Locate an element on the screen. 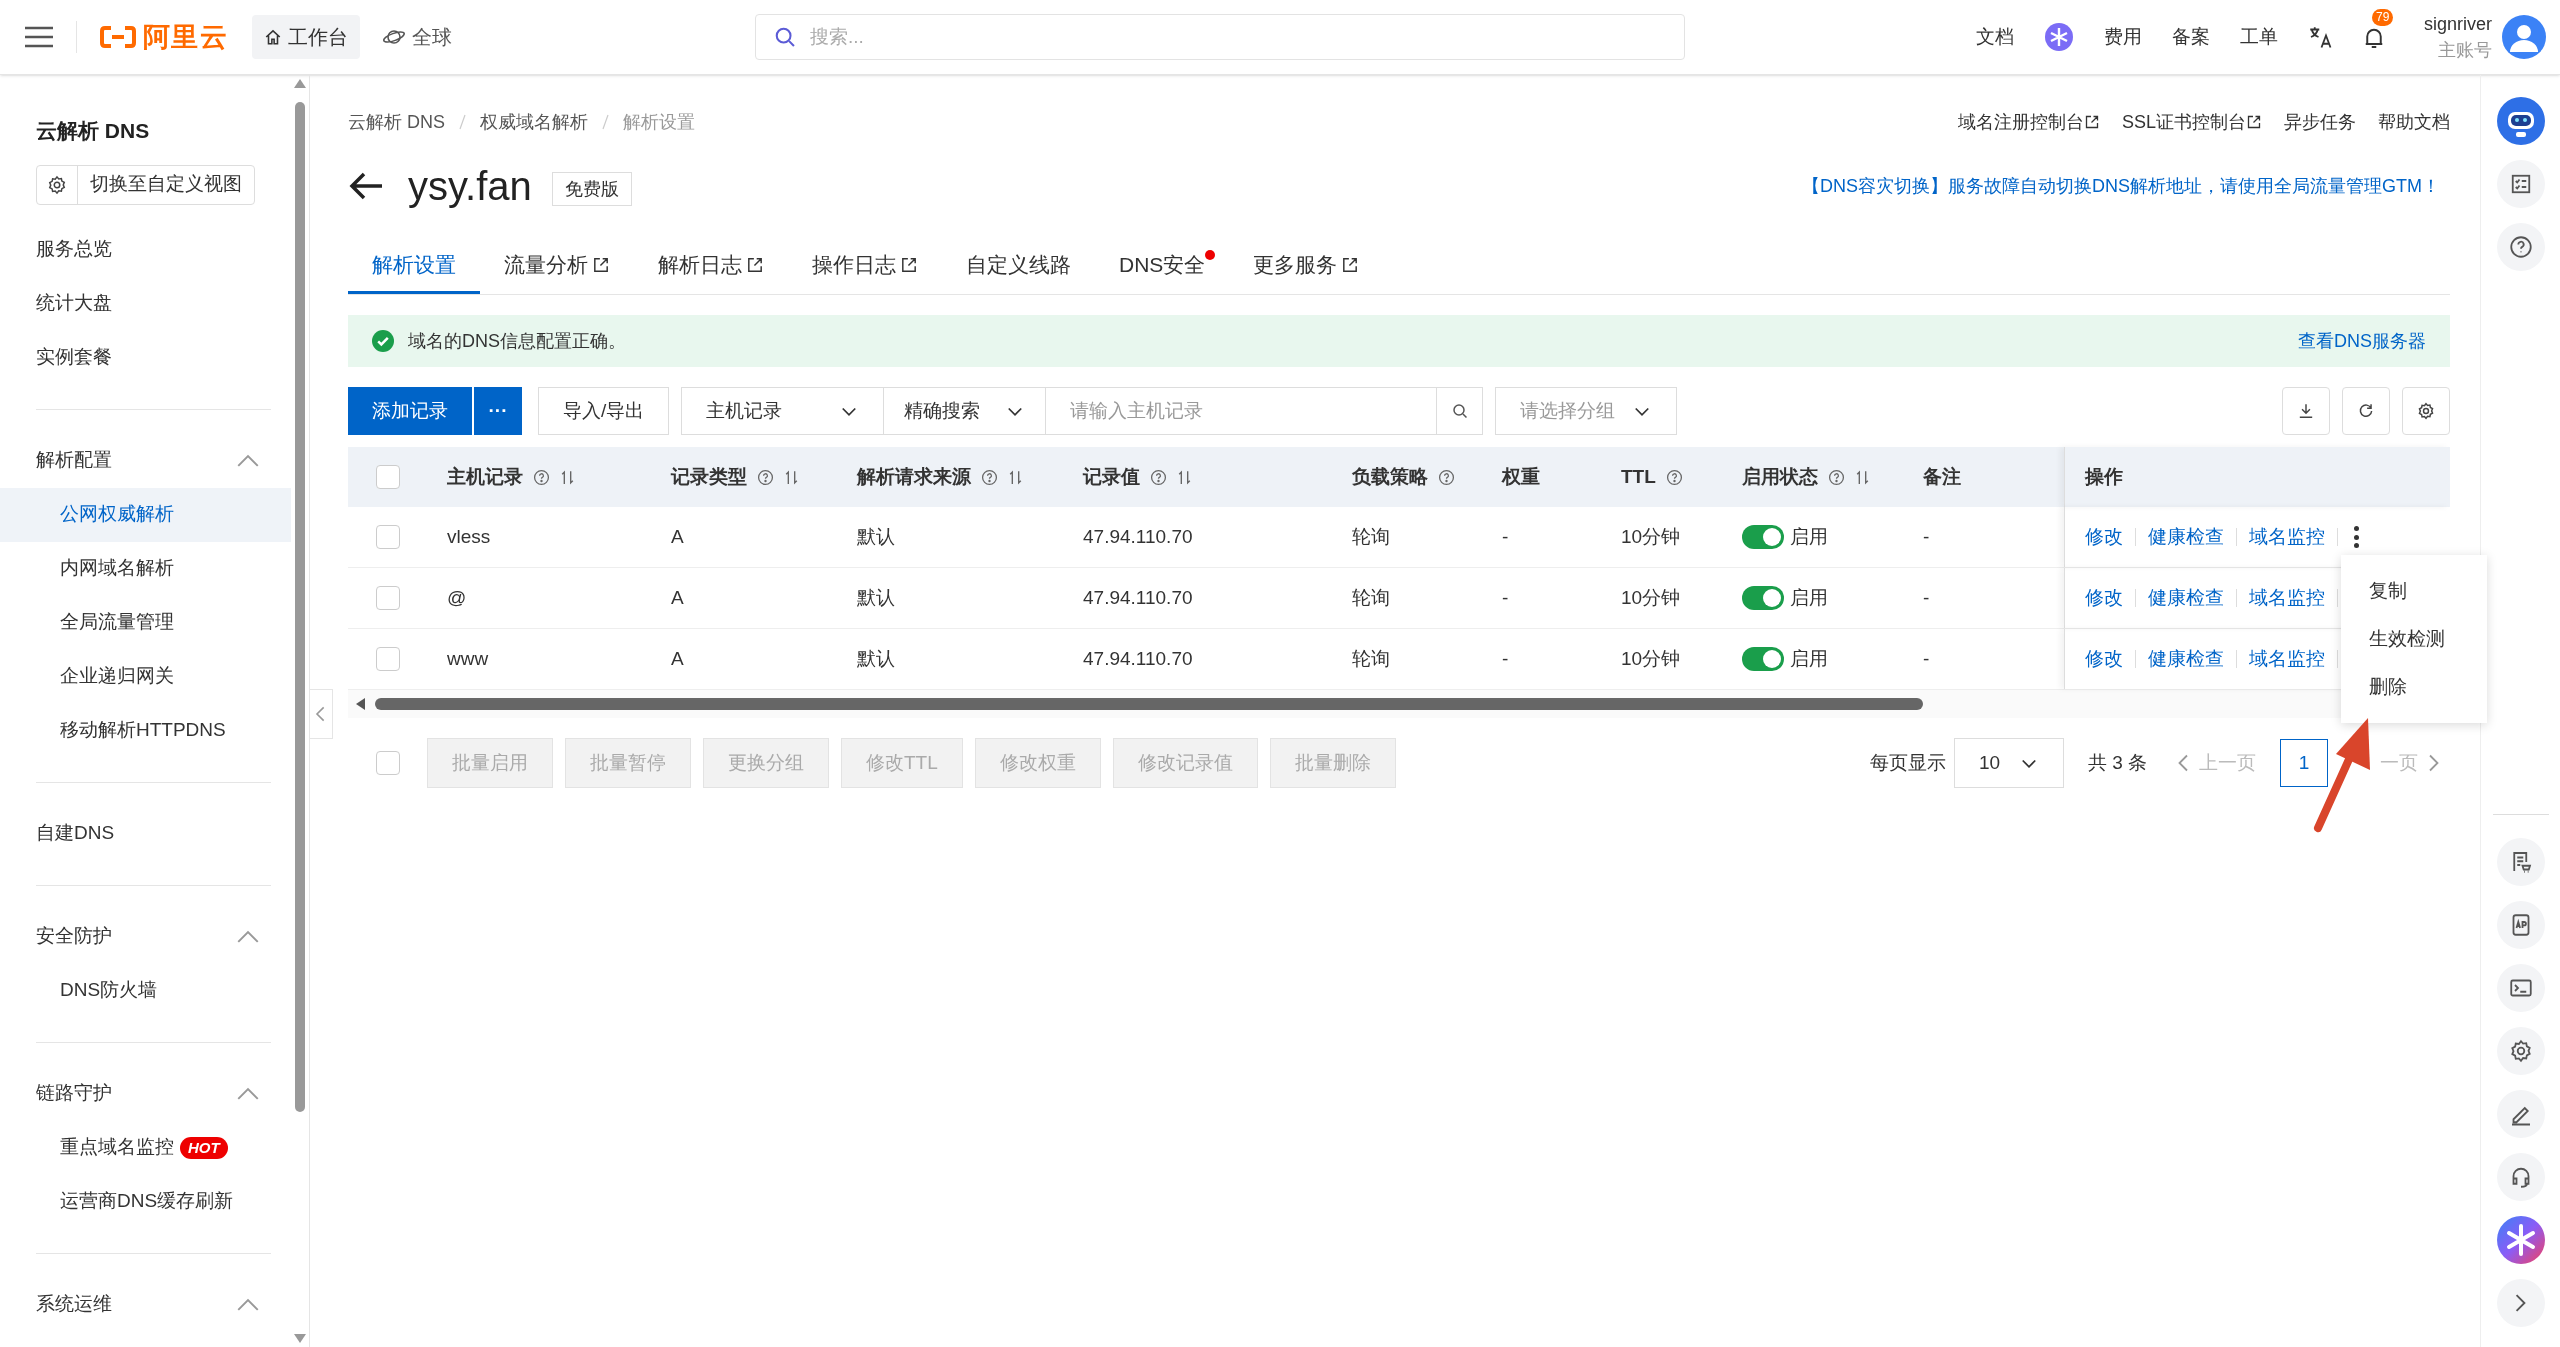 The image size is (2560, 1347). table-cell-text: 默认 is located at coordinates (876, 597).